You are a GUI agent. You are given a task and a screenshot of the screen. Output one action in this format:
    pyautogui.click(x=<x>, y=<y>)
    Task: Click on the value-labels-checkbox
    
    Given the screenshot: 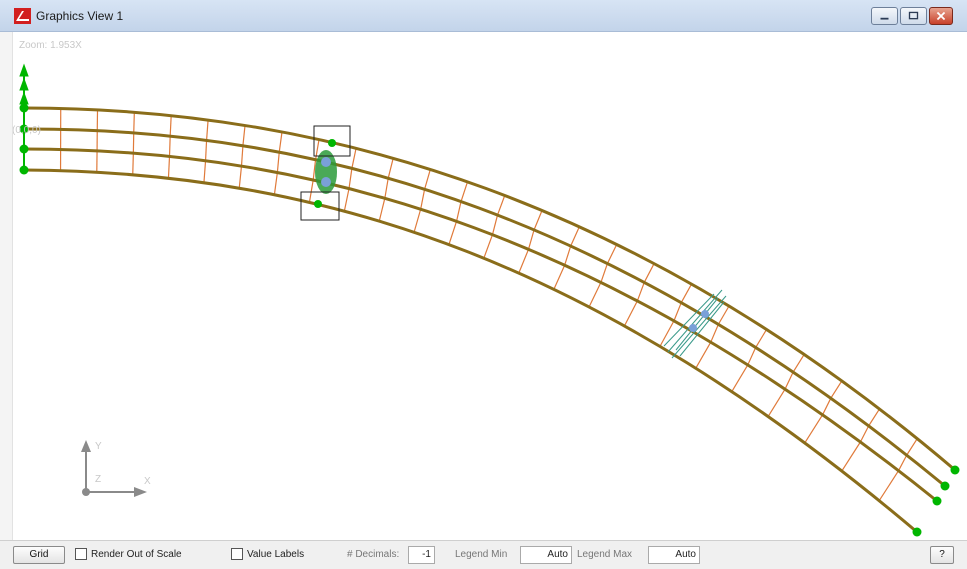 What is the action you would take?
    pyautogui.click(x=237, y=554)
    